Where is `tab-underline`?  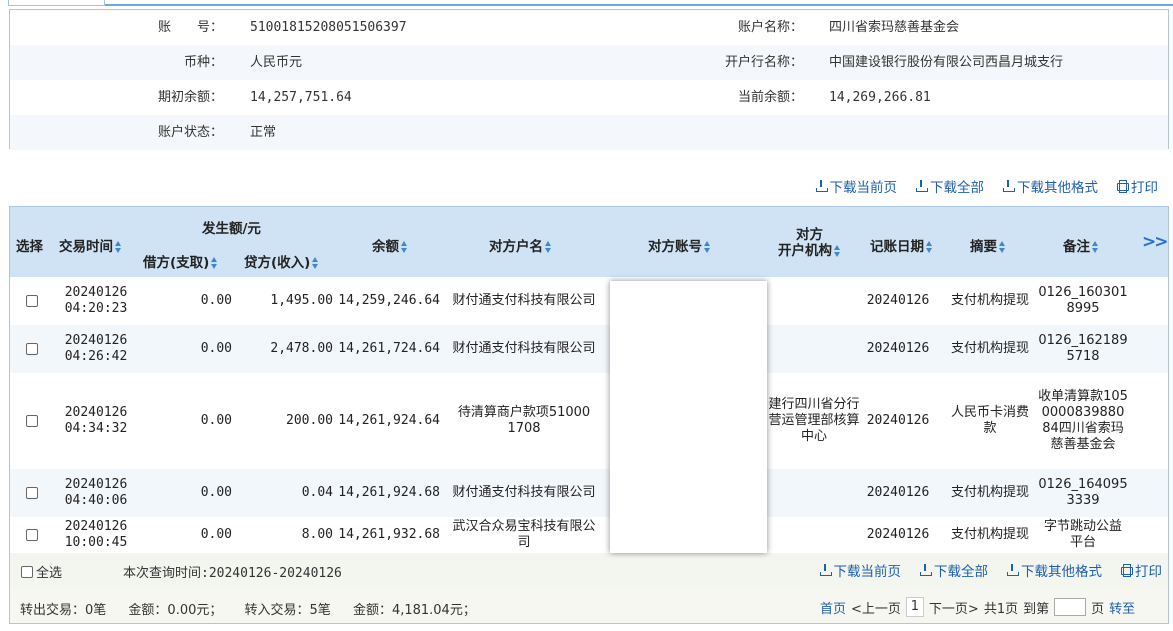 tab-underline is located at coordinates (639, 5).